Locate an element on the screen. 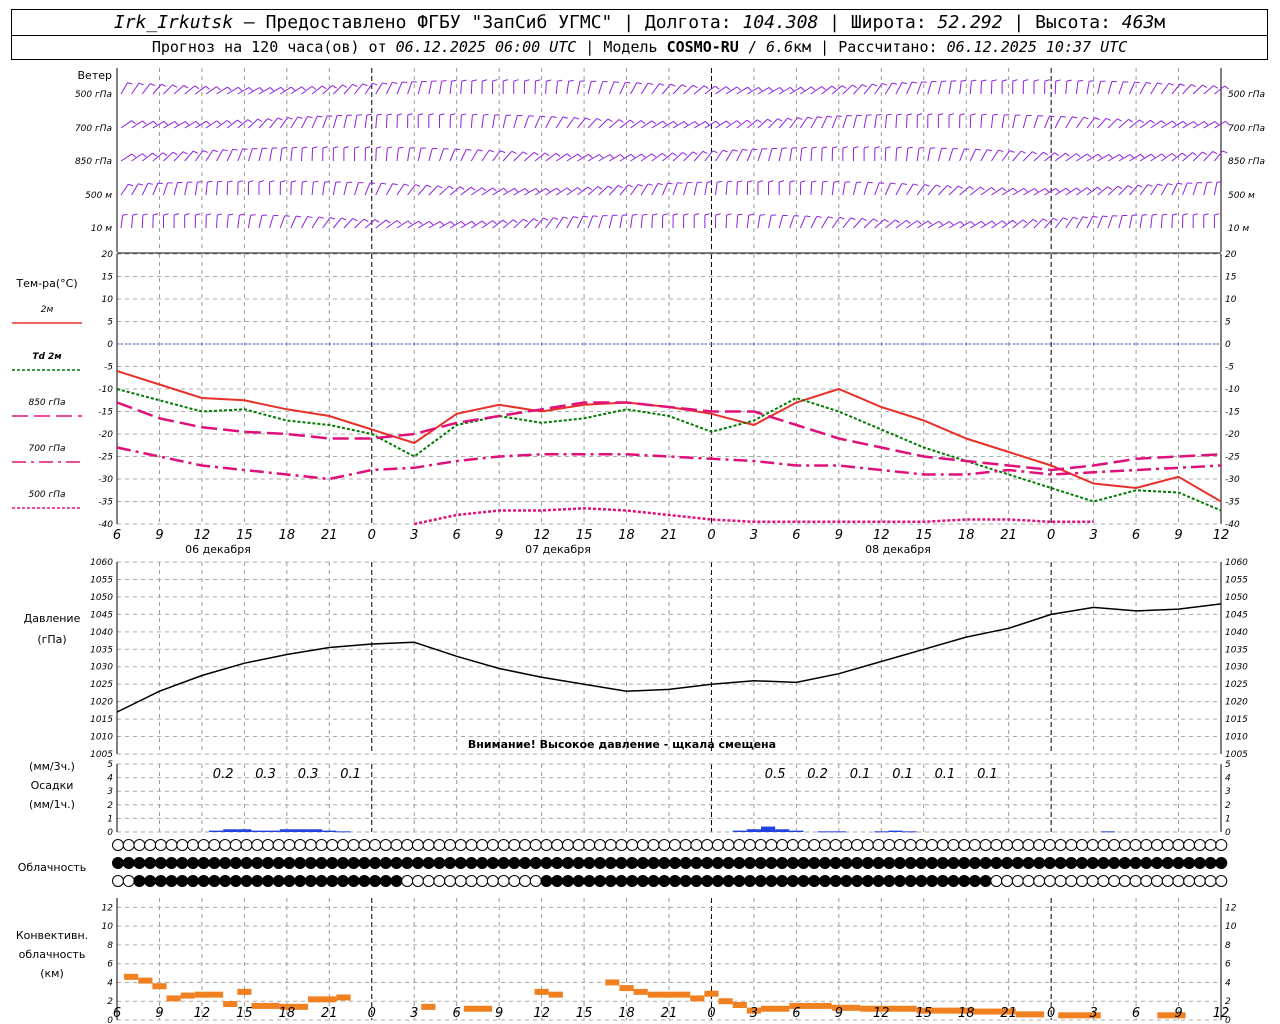  y-tick-right: 5 is located at coordinates (1228, 323).